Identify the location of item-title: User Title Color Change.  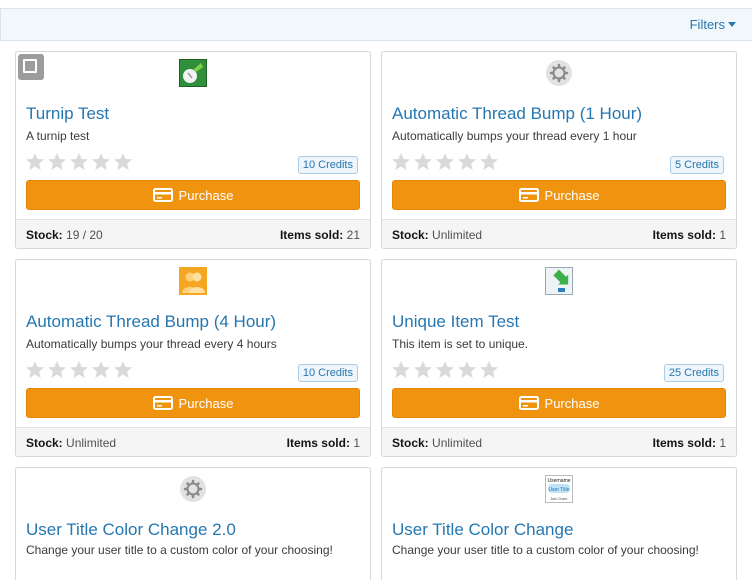
(482, 530).